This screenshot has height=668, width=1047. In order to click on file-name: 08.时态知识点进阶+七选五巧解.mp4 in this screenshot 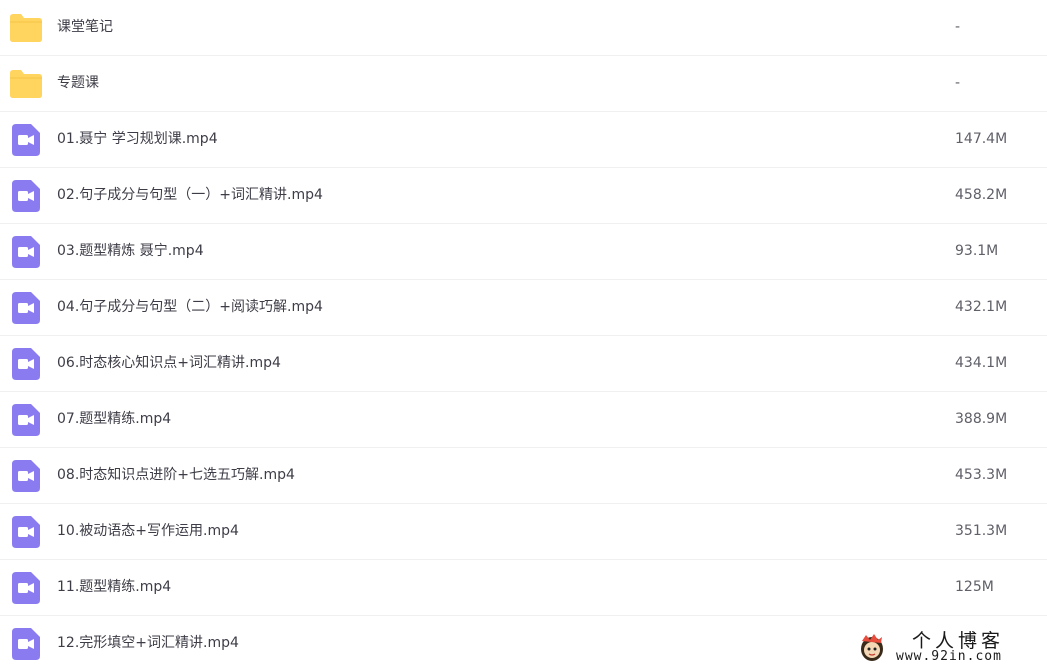, I will do `click(176, 475)`.